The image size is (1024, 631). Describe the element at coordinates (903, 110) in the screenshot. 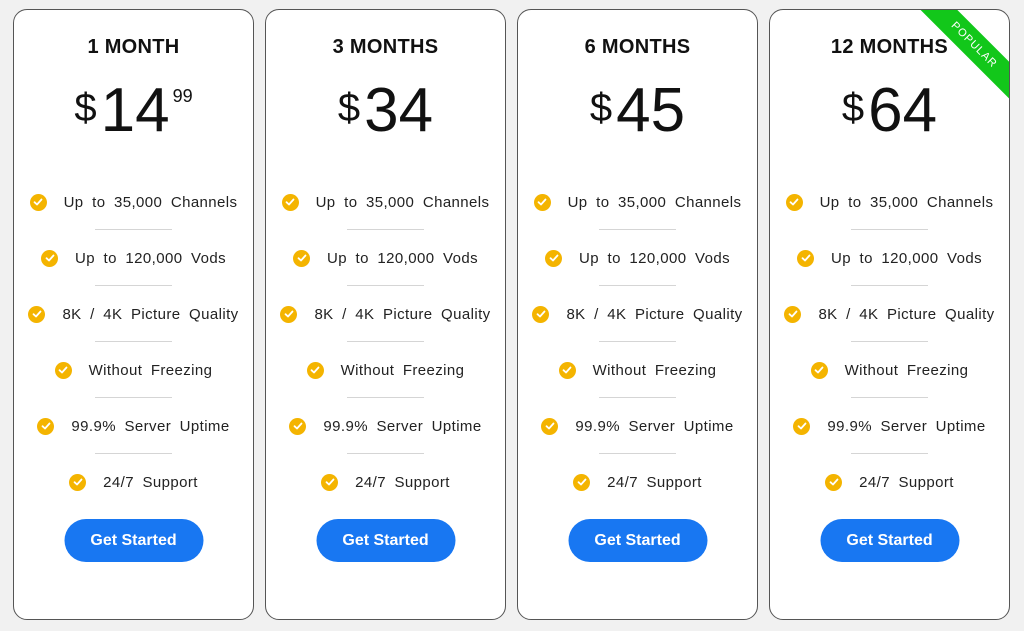

I see `price-amount: 64` at that location.